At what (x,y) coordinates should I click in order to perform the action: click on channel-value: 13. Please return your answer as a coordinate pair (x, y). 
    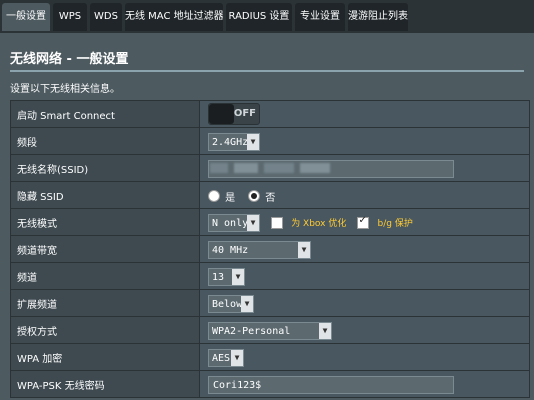
    Looking at the image, I should click on (218, 277).